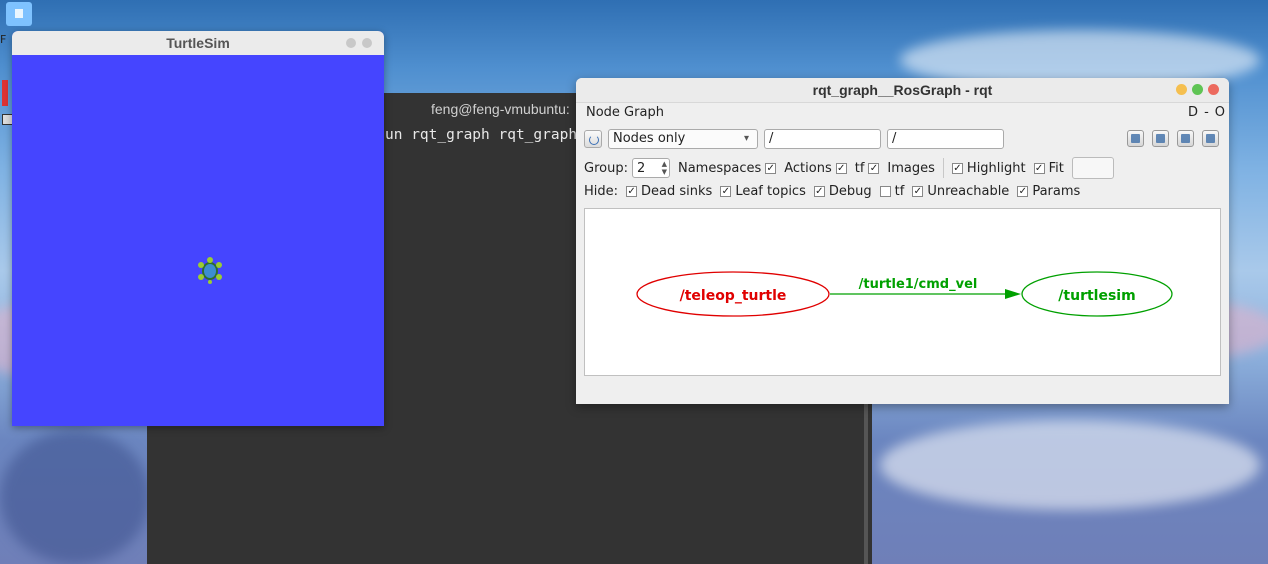  What do you see at coordinates (918, 284) in the screenshot?
I see `edge-label: /turtle1/cmd_vel` at bounding box center [918, 284].